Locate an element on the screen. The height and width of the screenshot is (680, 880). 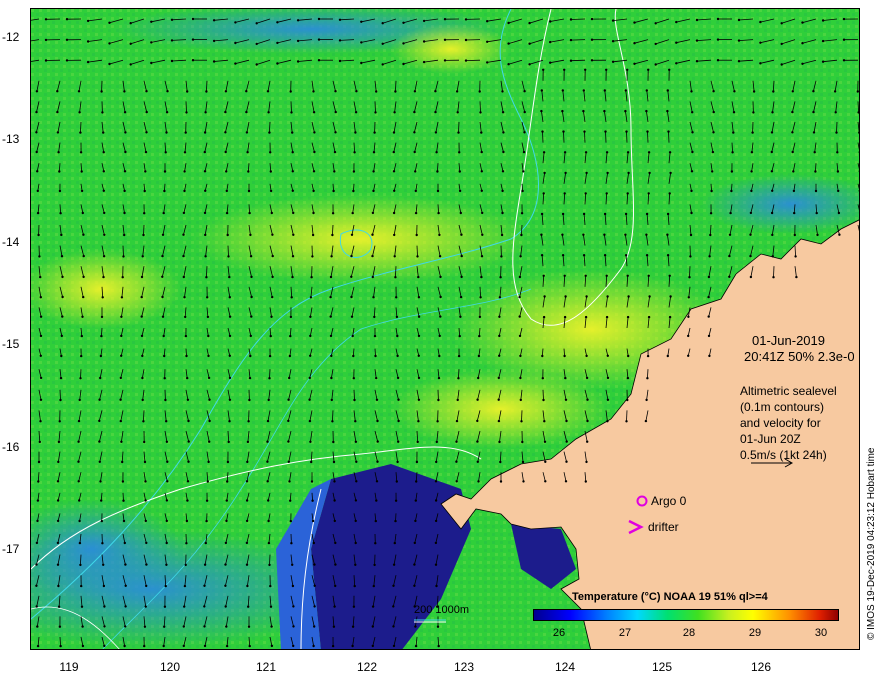
bathymetry-legend-swatch is located at coordinates (430, 621).